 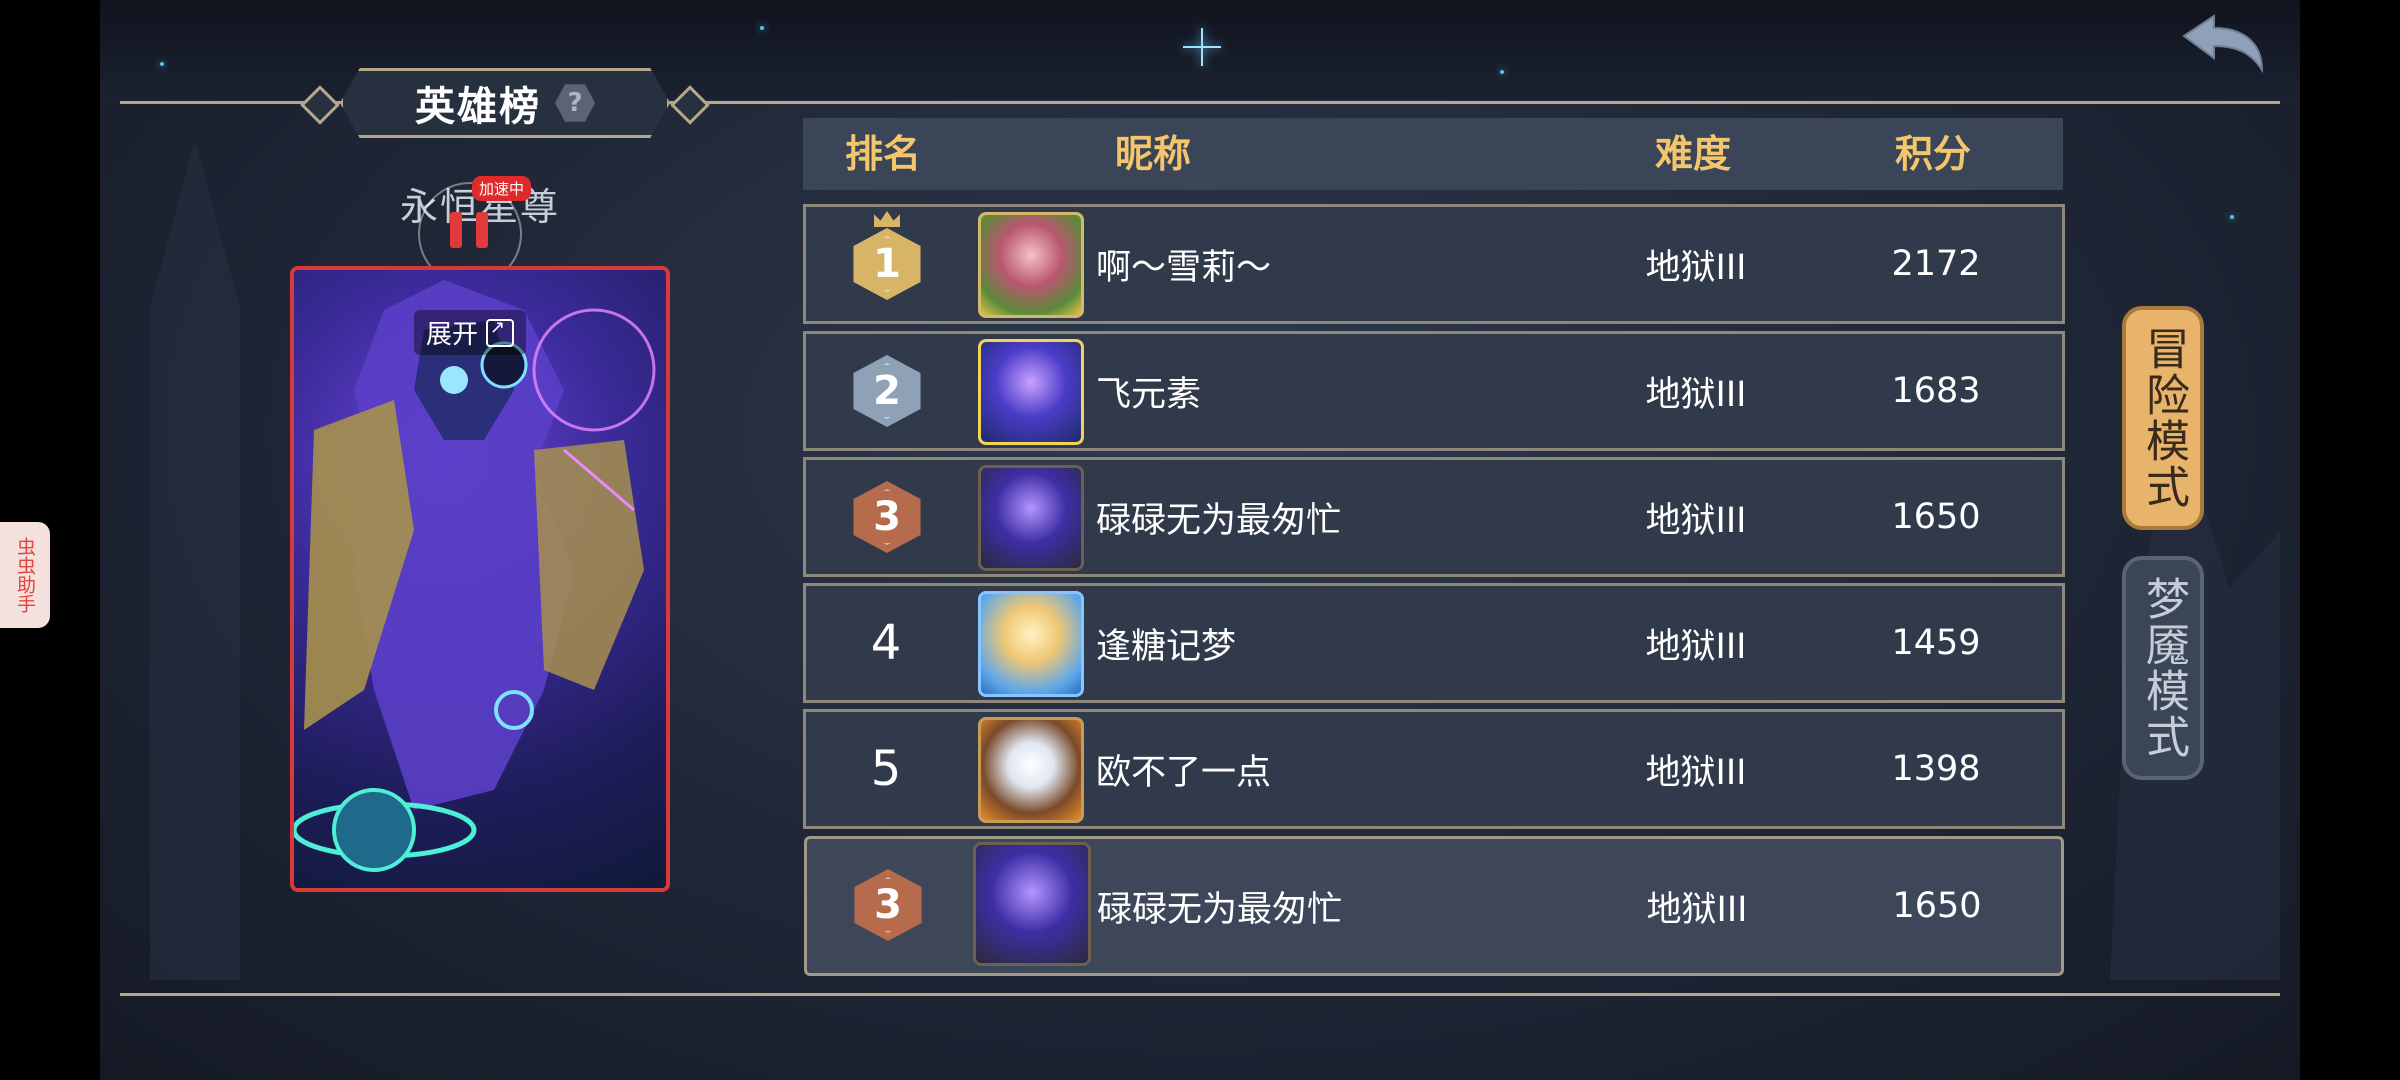 I want to click on ruin-decor, so click(x=195, y=560).